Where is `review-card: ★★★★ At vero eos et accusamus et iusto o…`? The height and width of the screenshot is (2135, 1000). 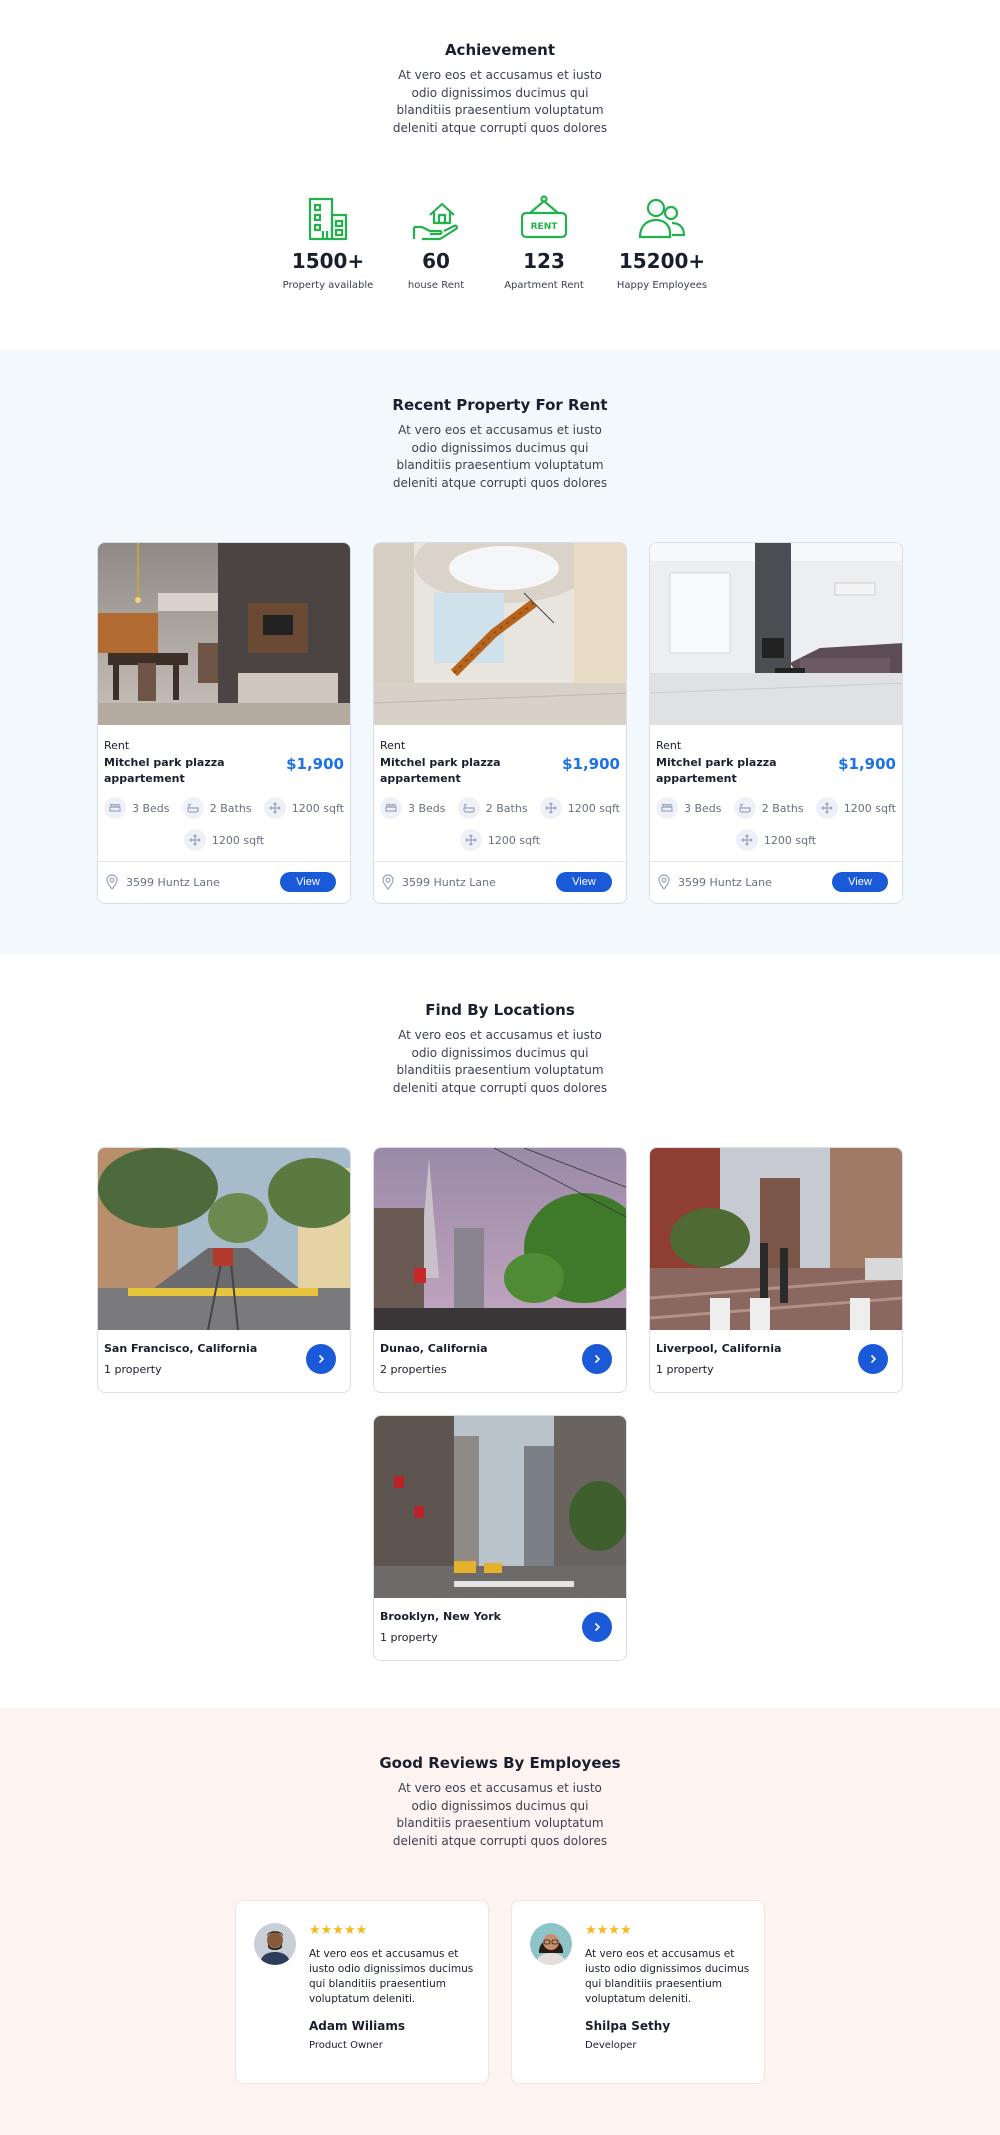
review-card: ★★★★ At vero eos et accusamus et iusto o… is located at coordinates (638, 1992).